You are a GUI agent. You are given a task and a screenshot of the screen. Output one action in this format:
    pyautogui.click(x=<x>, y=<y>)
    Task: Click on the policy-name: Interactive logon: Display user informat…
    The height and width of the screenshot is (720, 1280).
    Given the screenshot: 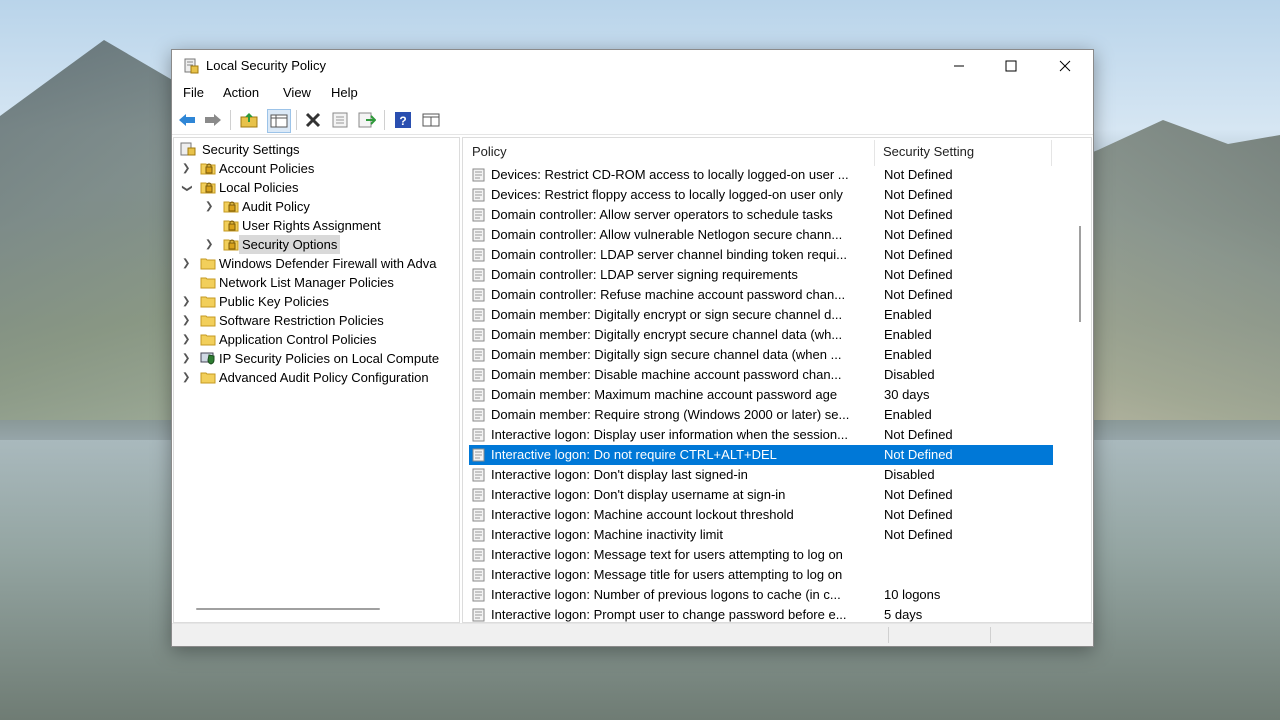 What is the action you would take?
    pyautogui.click(x=669, y=434)
    